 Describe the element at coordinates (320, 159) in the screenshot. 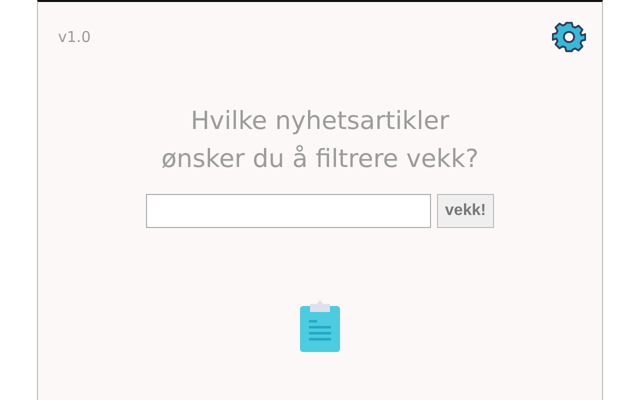

I see `heading-line: ønsker du å filtrere vekk?` at that location.